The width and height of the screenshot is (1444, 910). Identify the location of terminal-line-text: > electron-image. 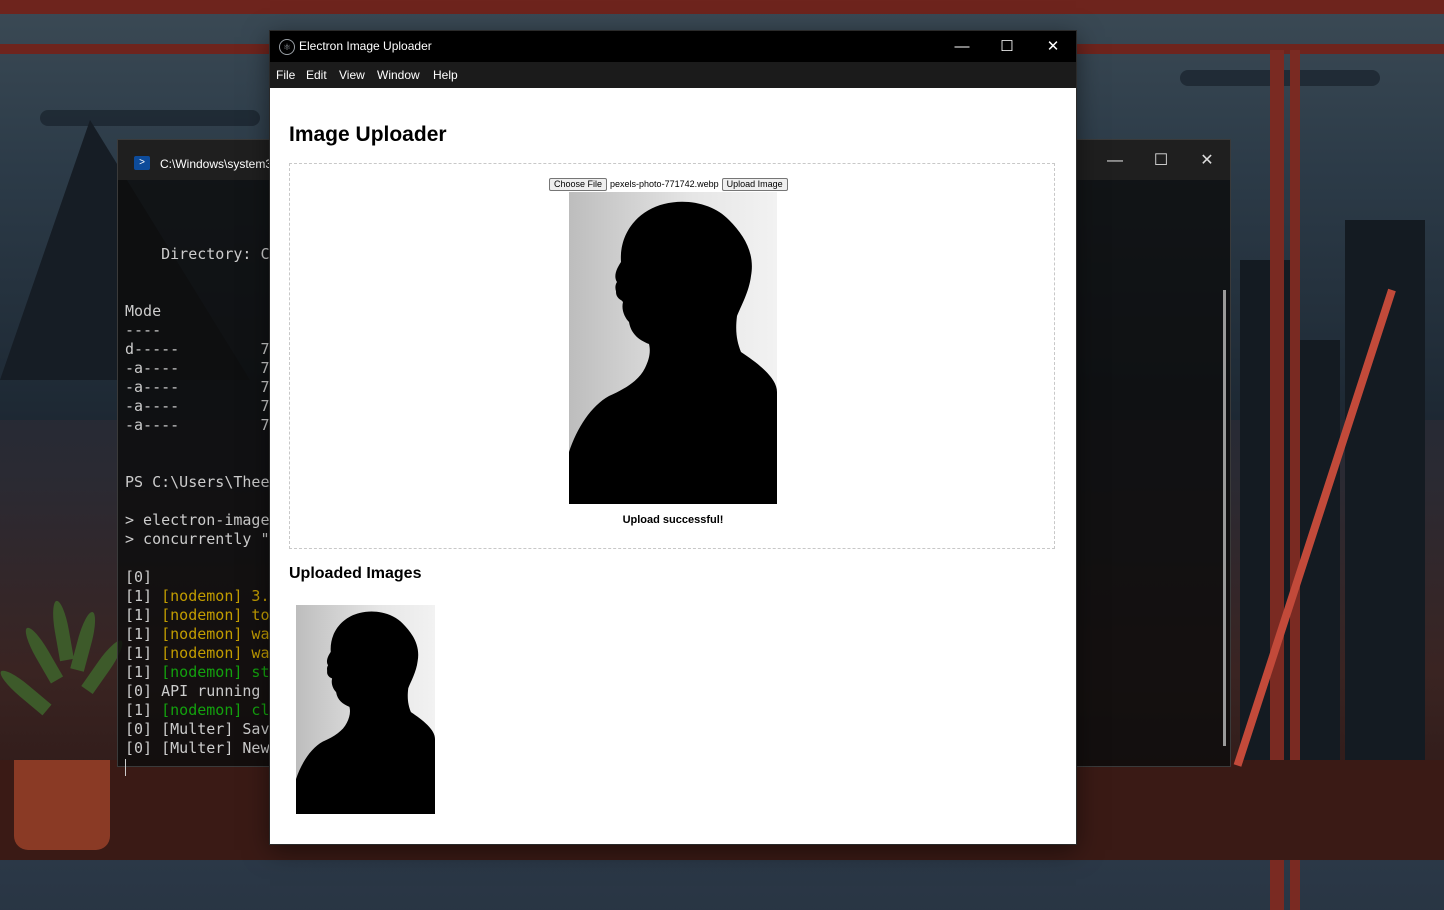
(197, 520).